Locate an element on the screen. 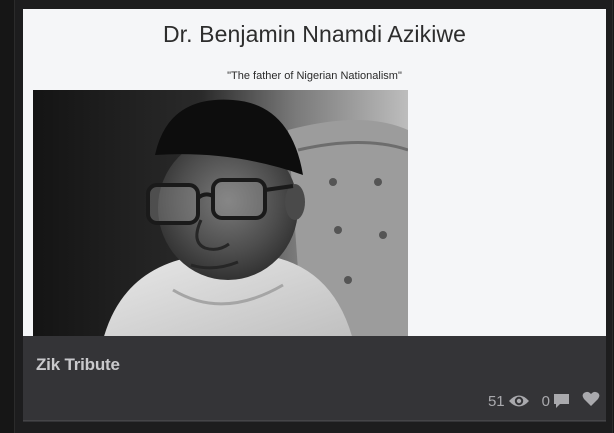 The width and height of the screenshot is (614, 433). comments-stat: 0 is located at coordinates (556, 401).